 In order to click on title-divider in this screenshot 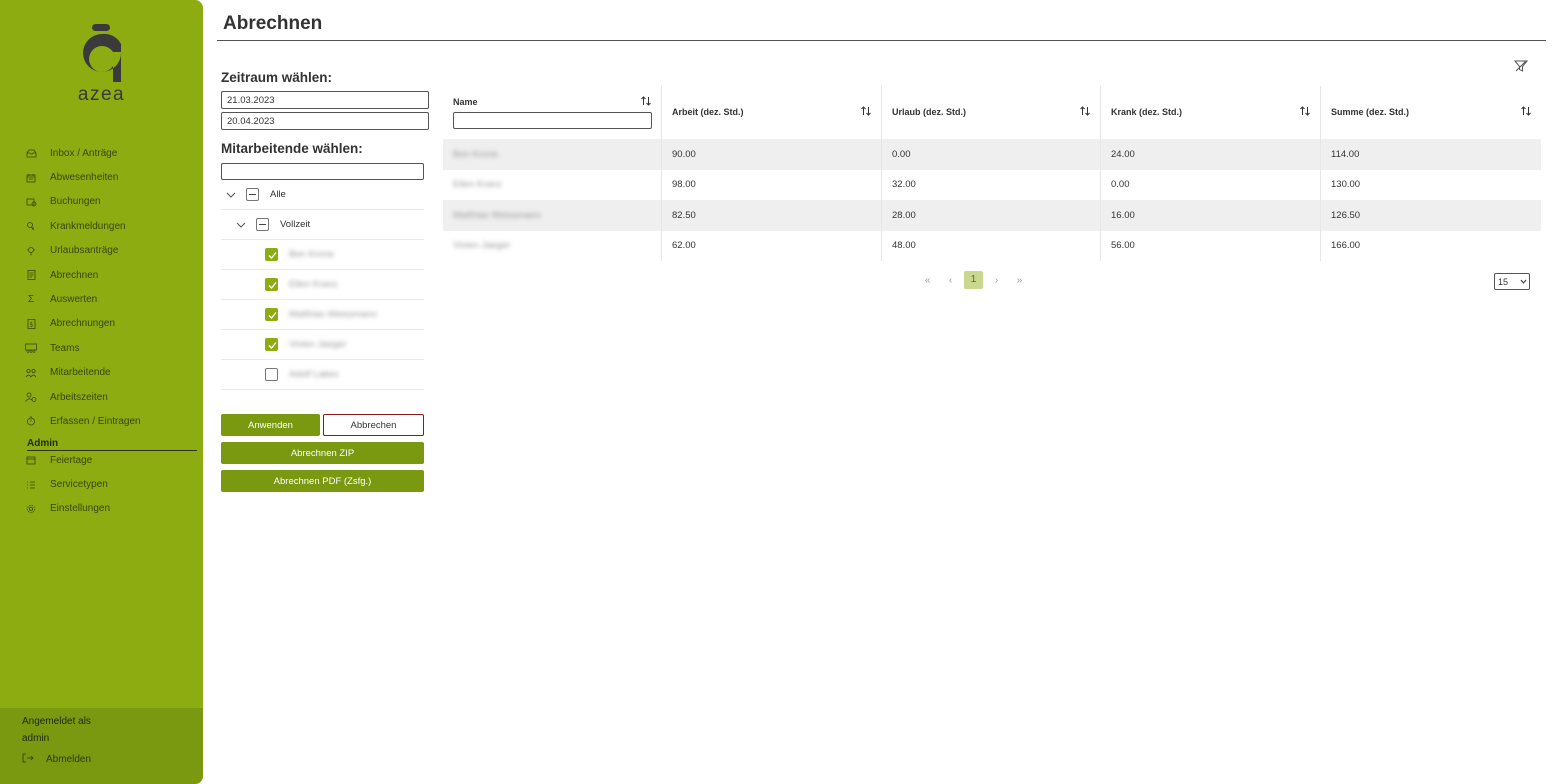, I will do `click(881, 40)`.